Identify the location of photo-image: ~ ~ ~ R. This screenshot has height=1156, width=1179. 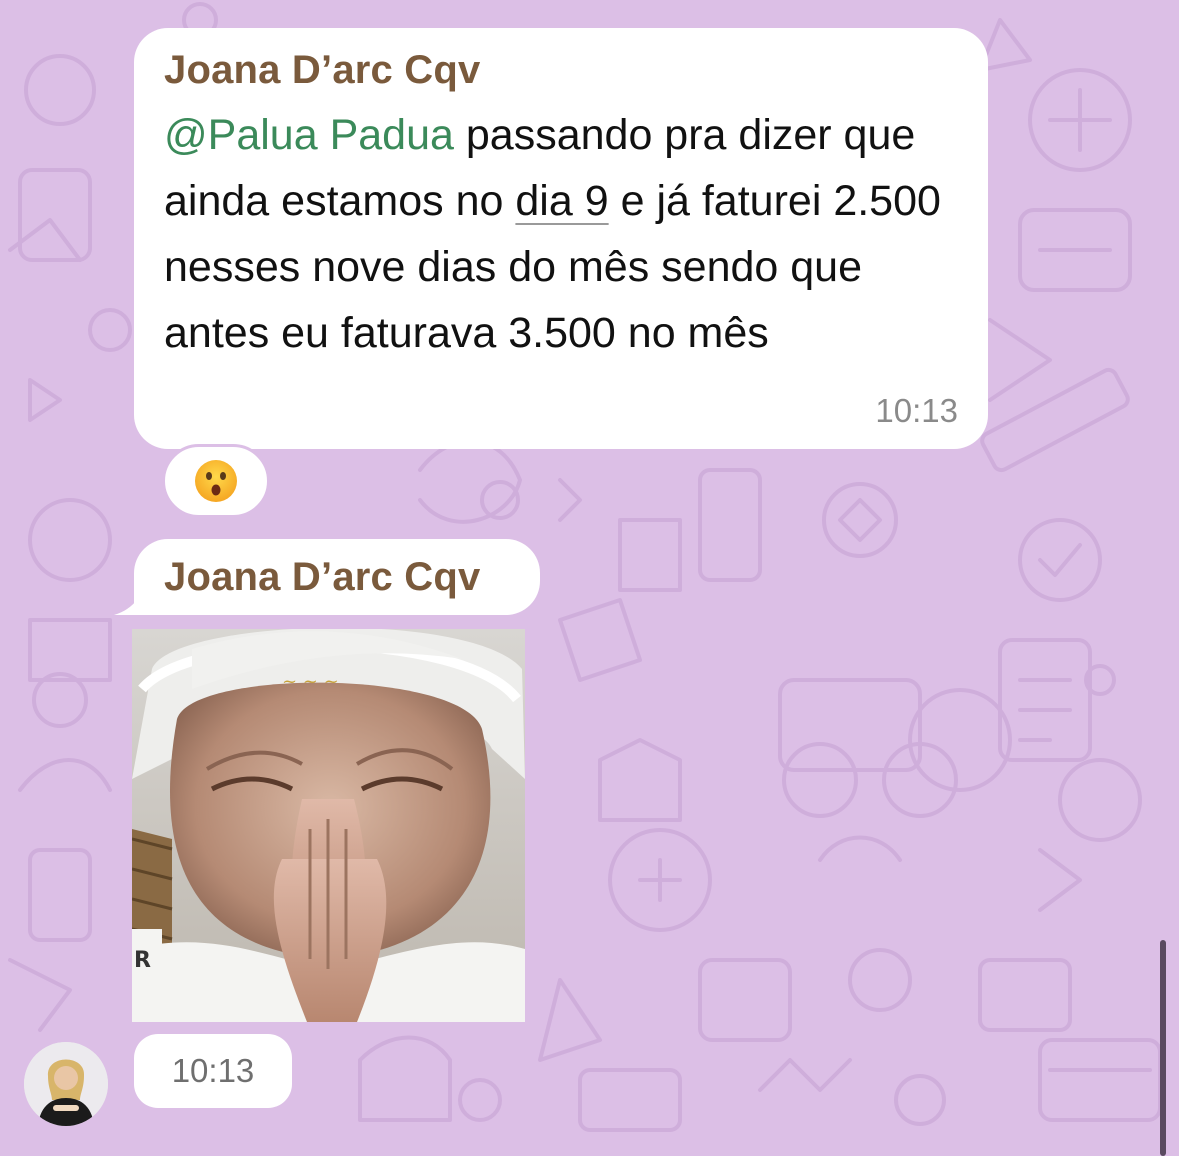
(328, 825).